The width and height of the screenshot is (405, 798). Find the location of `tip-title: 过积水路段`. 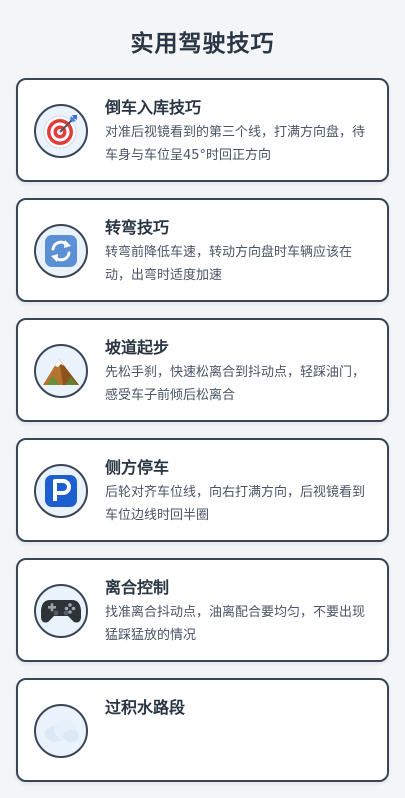

tip-title: 过积水路段 is located at coordinates (145, 707).